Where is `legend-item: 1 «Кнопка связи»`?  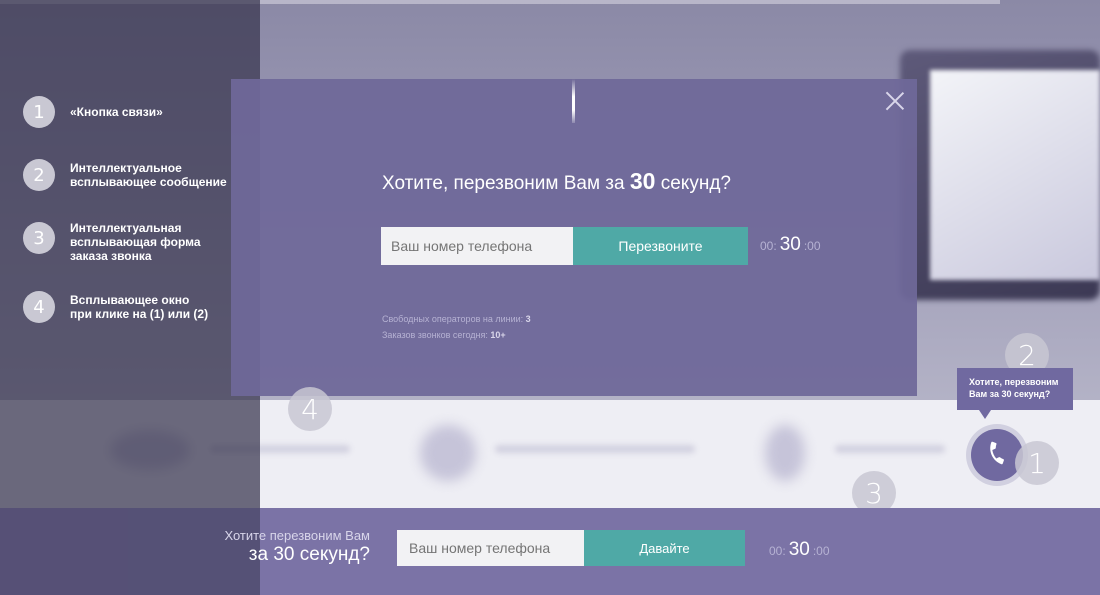
legend-item: 1 «Кнопка связи» is located at coordinates (136, 112).